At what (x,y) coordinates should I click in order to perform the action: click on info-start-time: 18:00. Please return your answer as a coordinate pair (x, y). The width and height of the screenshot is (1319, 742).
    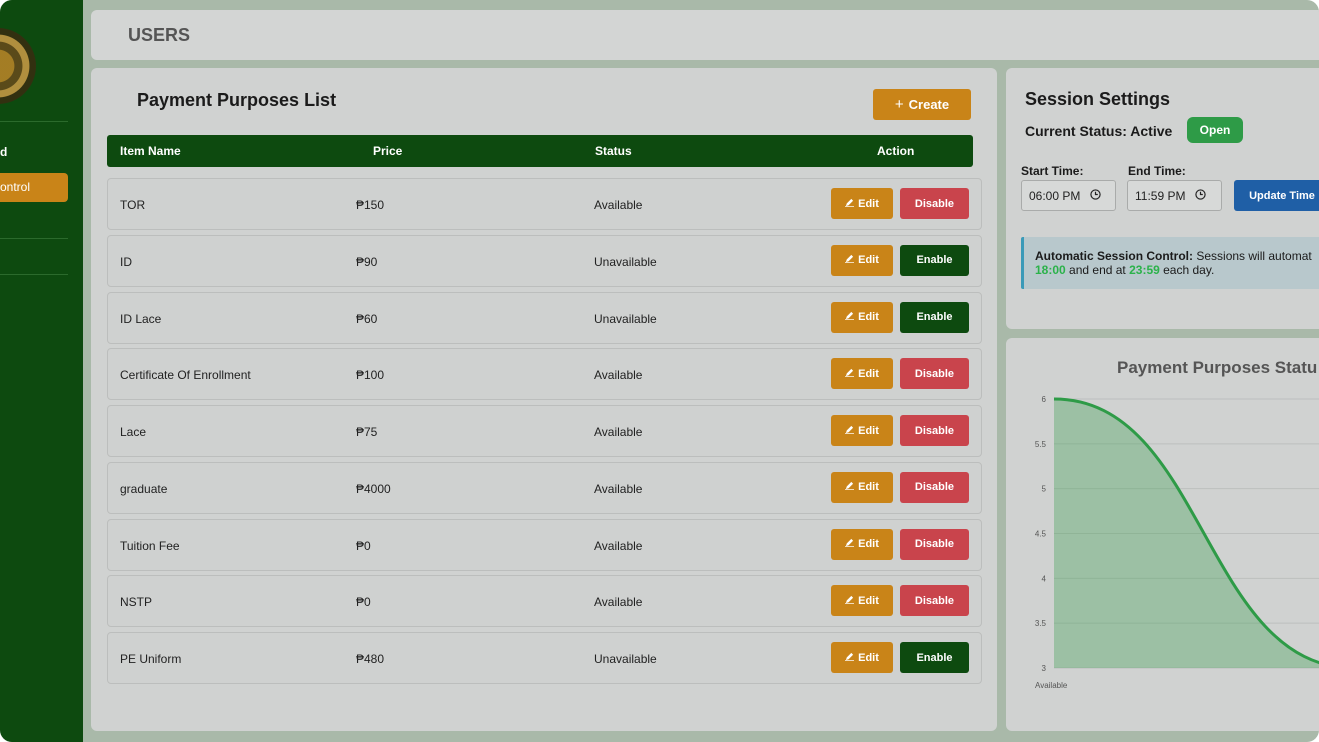
    Looking at the image, I should click on (1050, 270).